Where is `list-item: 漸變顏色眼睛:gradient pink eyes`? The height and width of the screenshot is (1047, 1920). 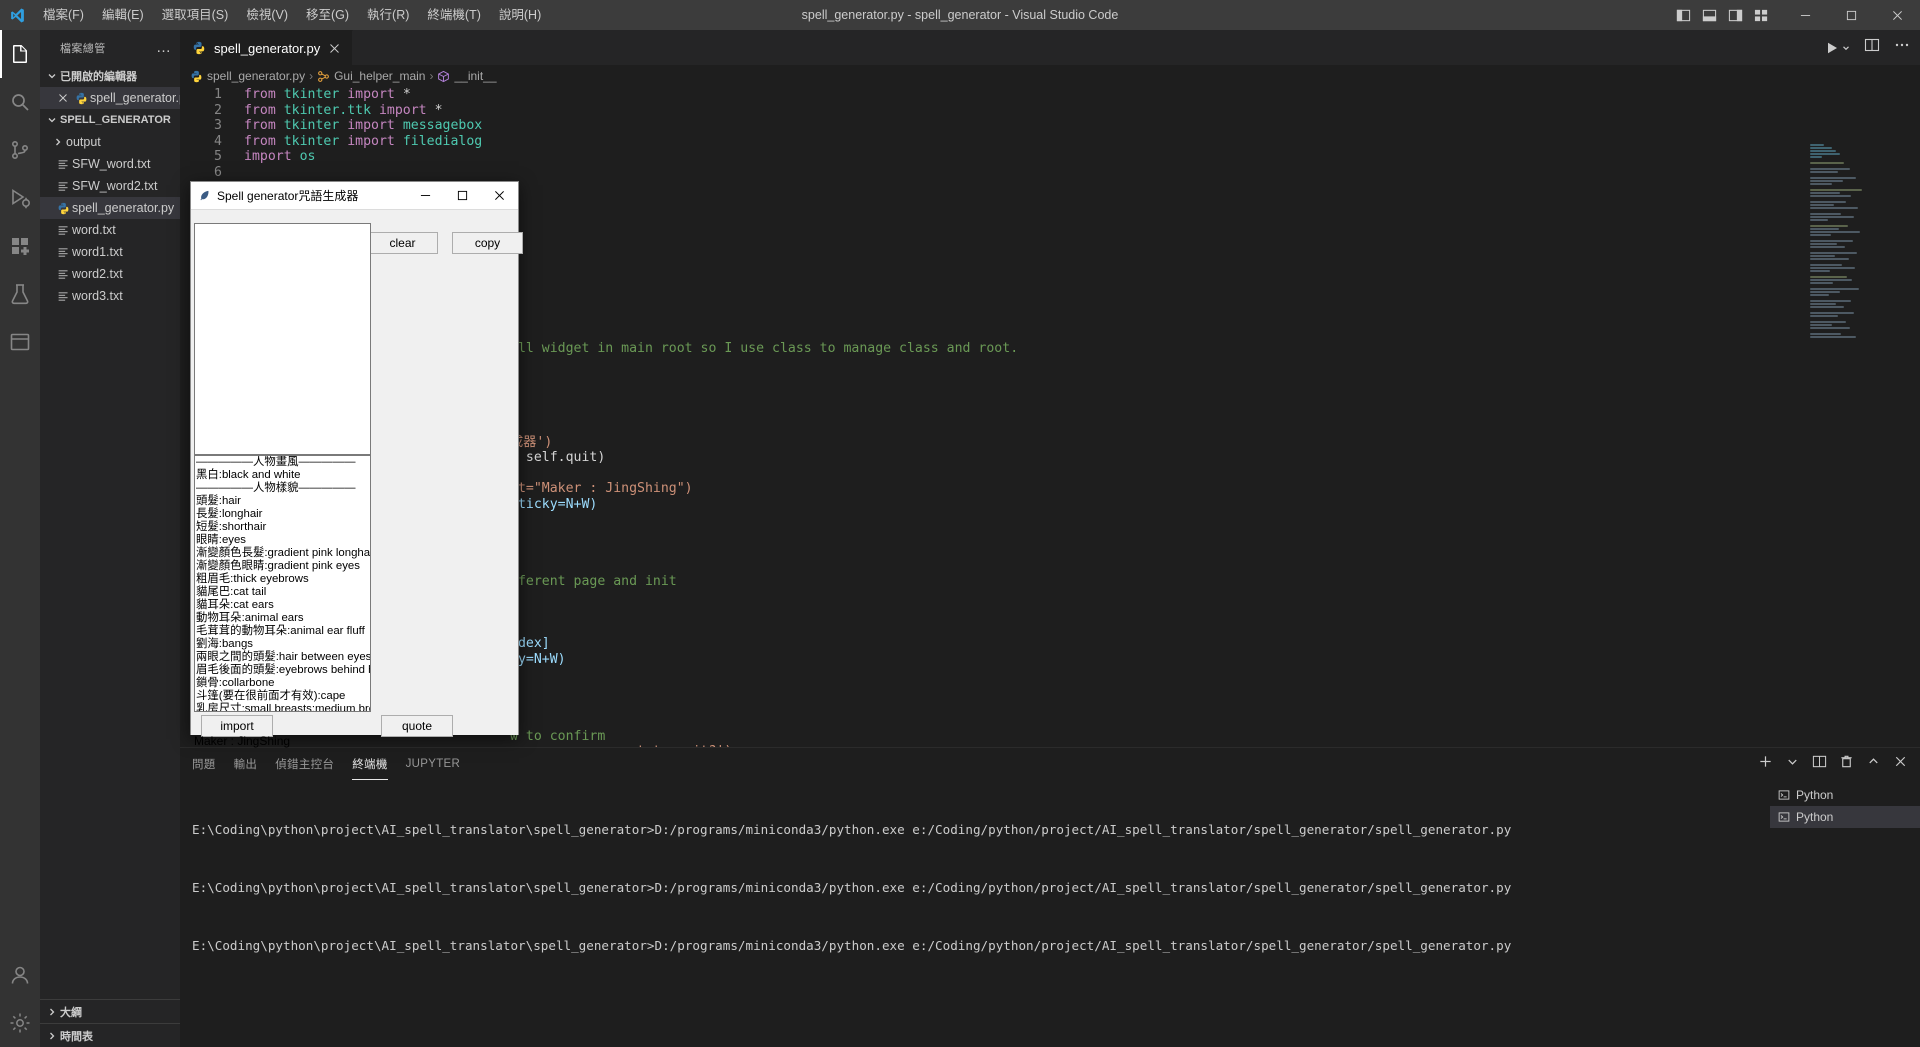 list-item: 漸變顏色眼睛:gradient pink eyes is located at coordinates (282, 566).